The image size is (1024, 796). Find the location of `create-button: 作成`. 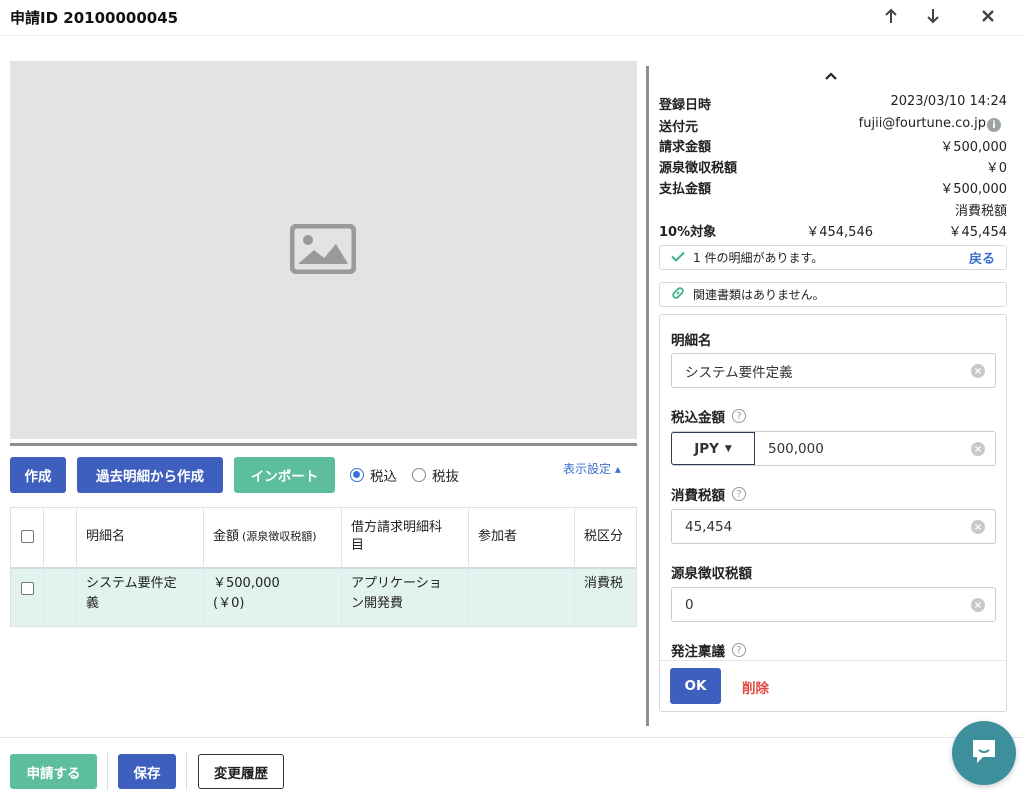

create-button: 作成 is located at coordinates (38, 475).